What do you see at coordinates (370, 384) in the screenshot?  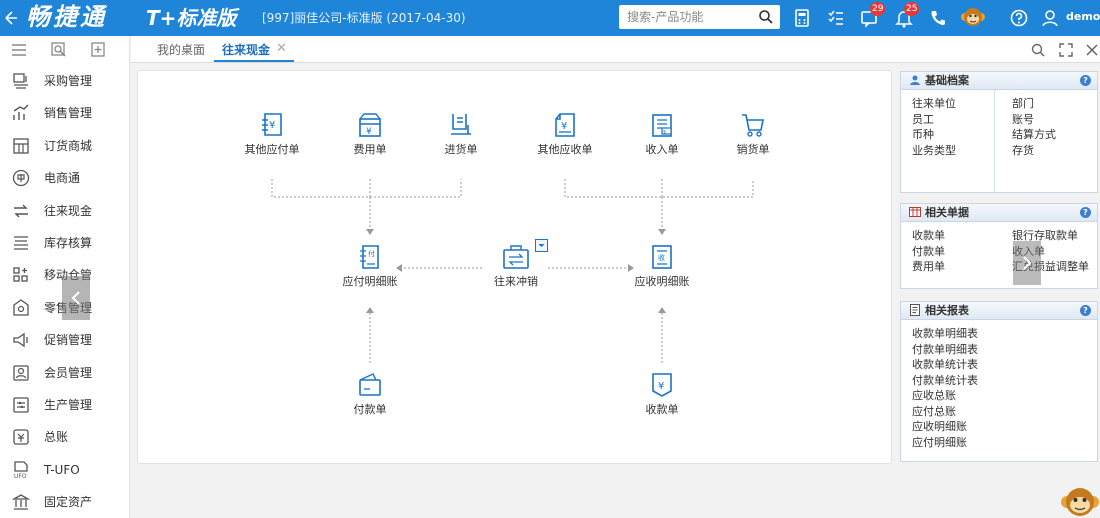 I see `wallet-icon` at bounding box center [370, 384].